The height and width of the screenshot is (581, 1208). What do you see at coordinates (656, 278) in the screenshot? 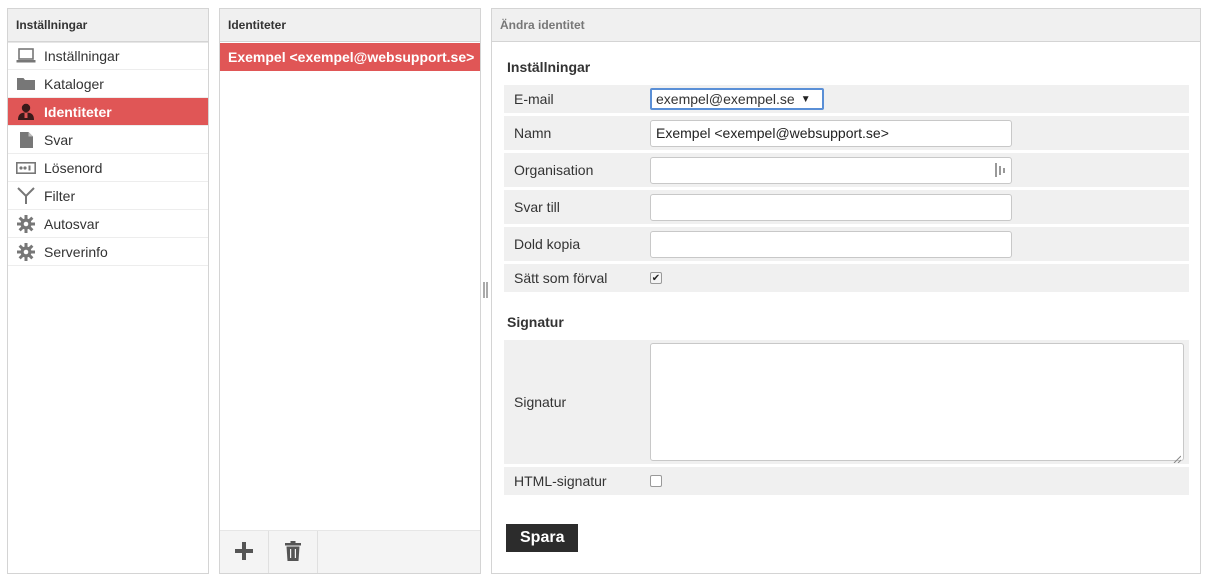
I see `set-default-checkbox: ✔` at bounding box center [656, 278].